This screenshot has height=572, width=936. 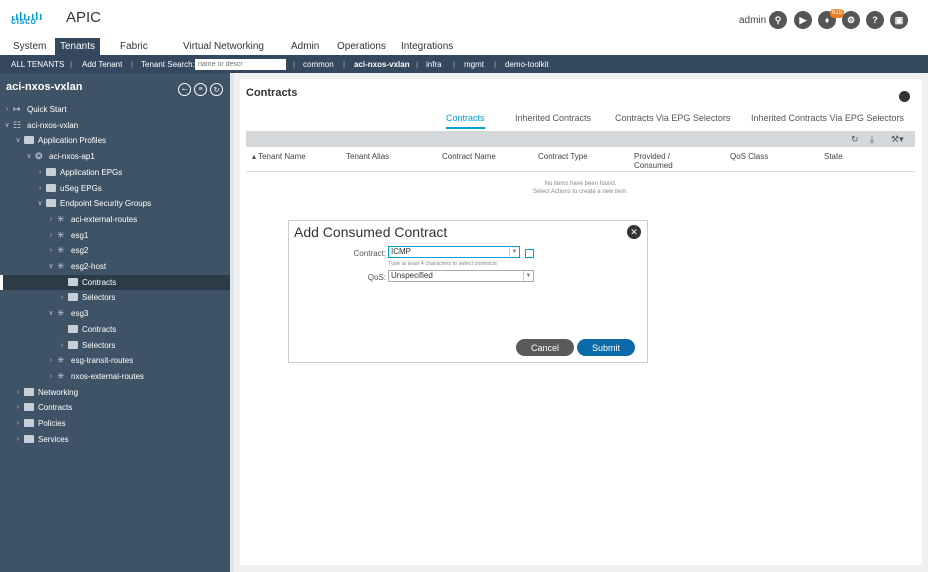 I want to click on tenant-search-input, so click(x=240, y=64).